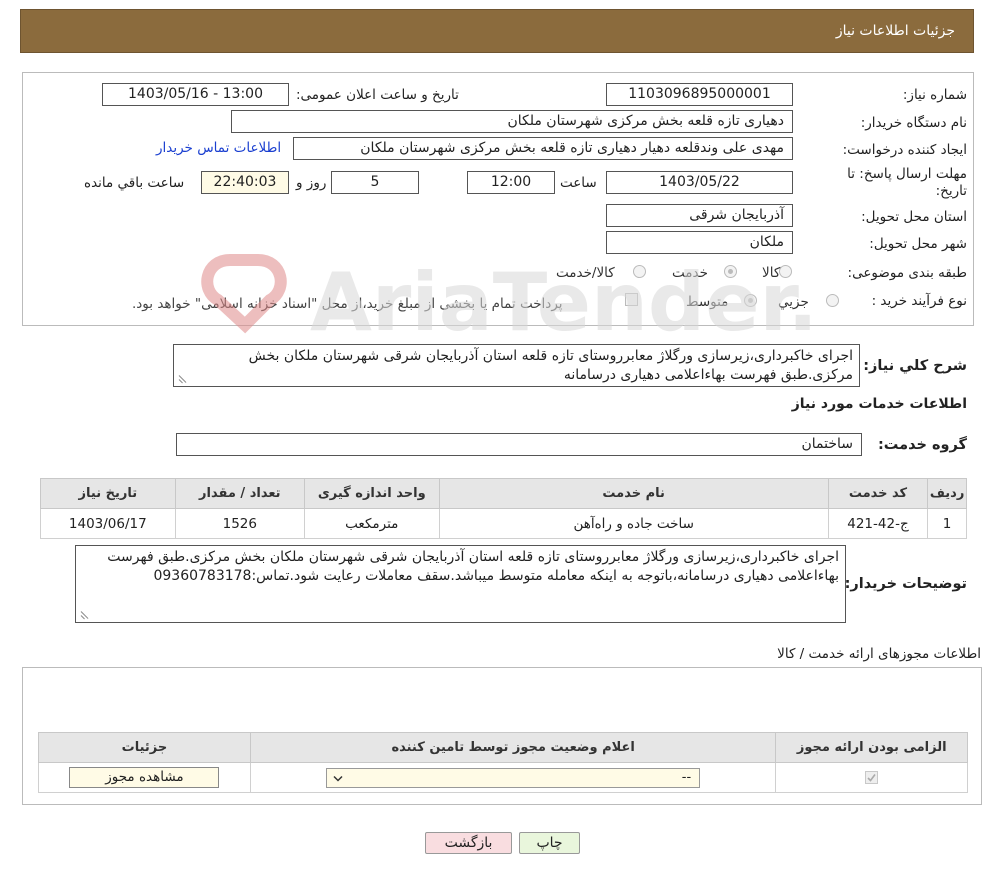 The width and height of the screenshot is (985, 875). I want to click on category-radio-goods-service, so click(639, 271).